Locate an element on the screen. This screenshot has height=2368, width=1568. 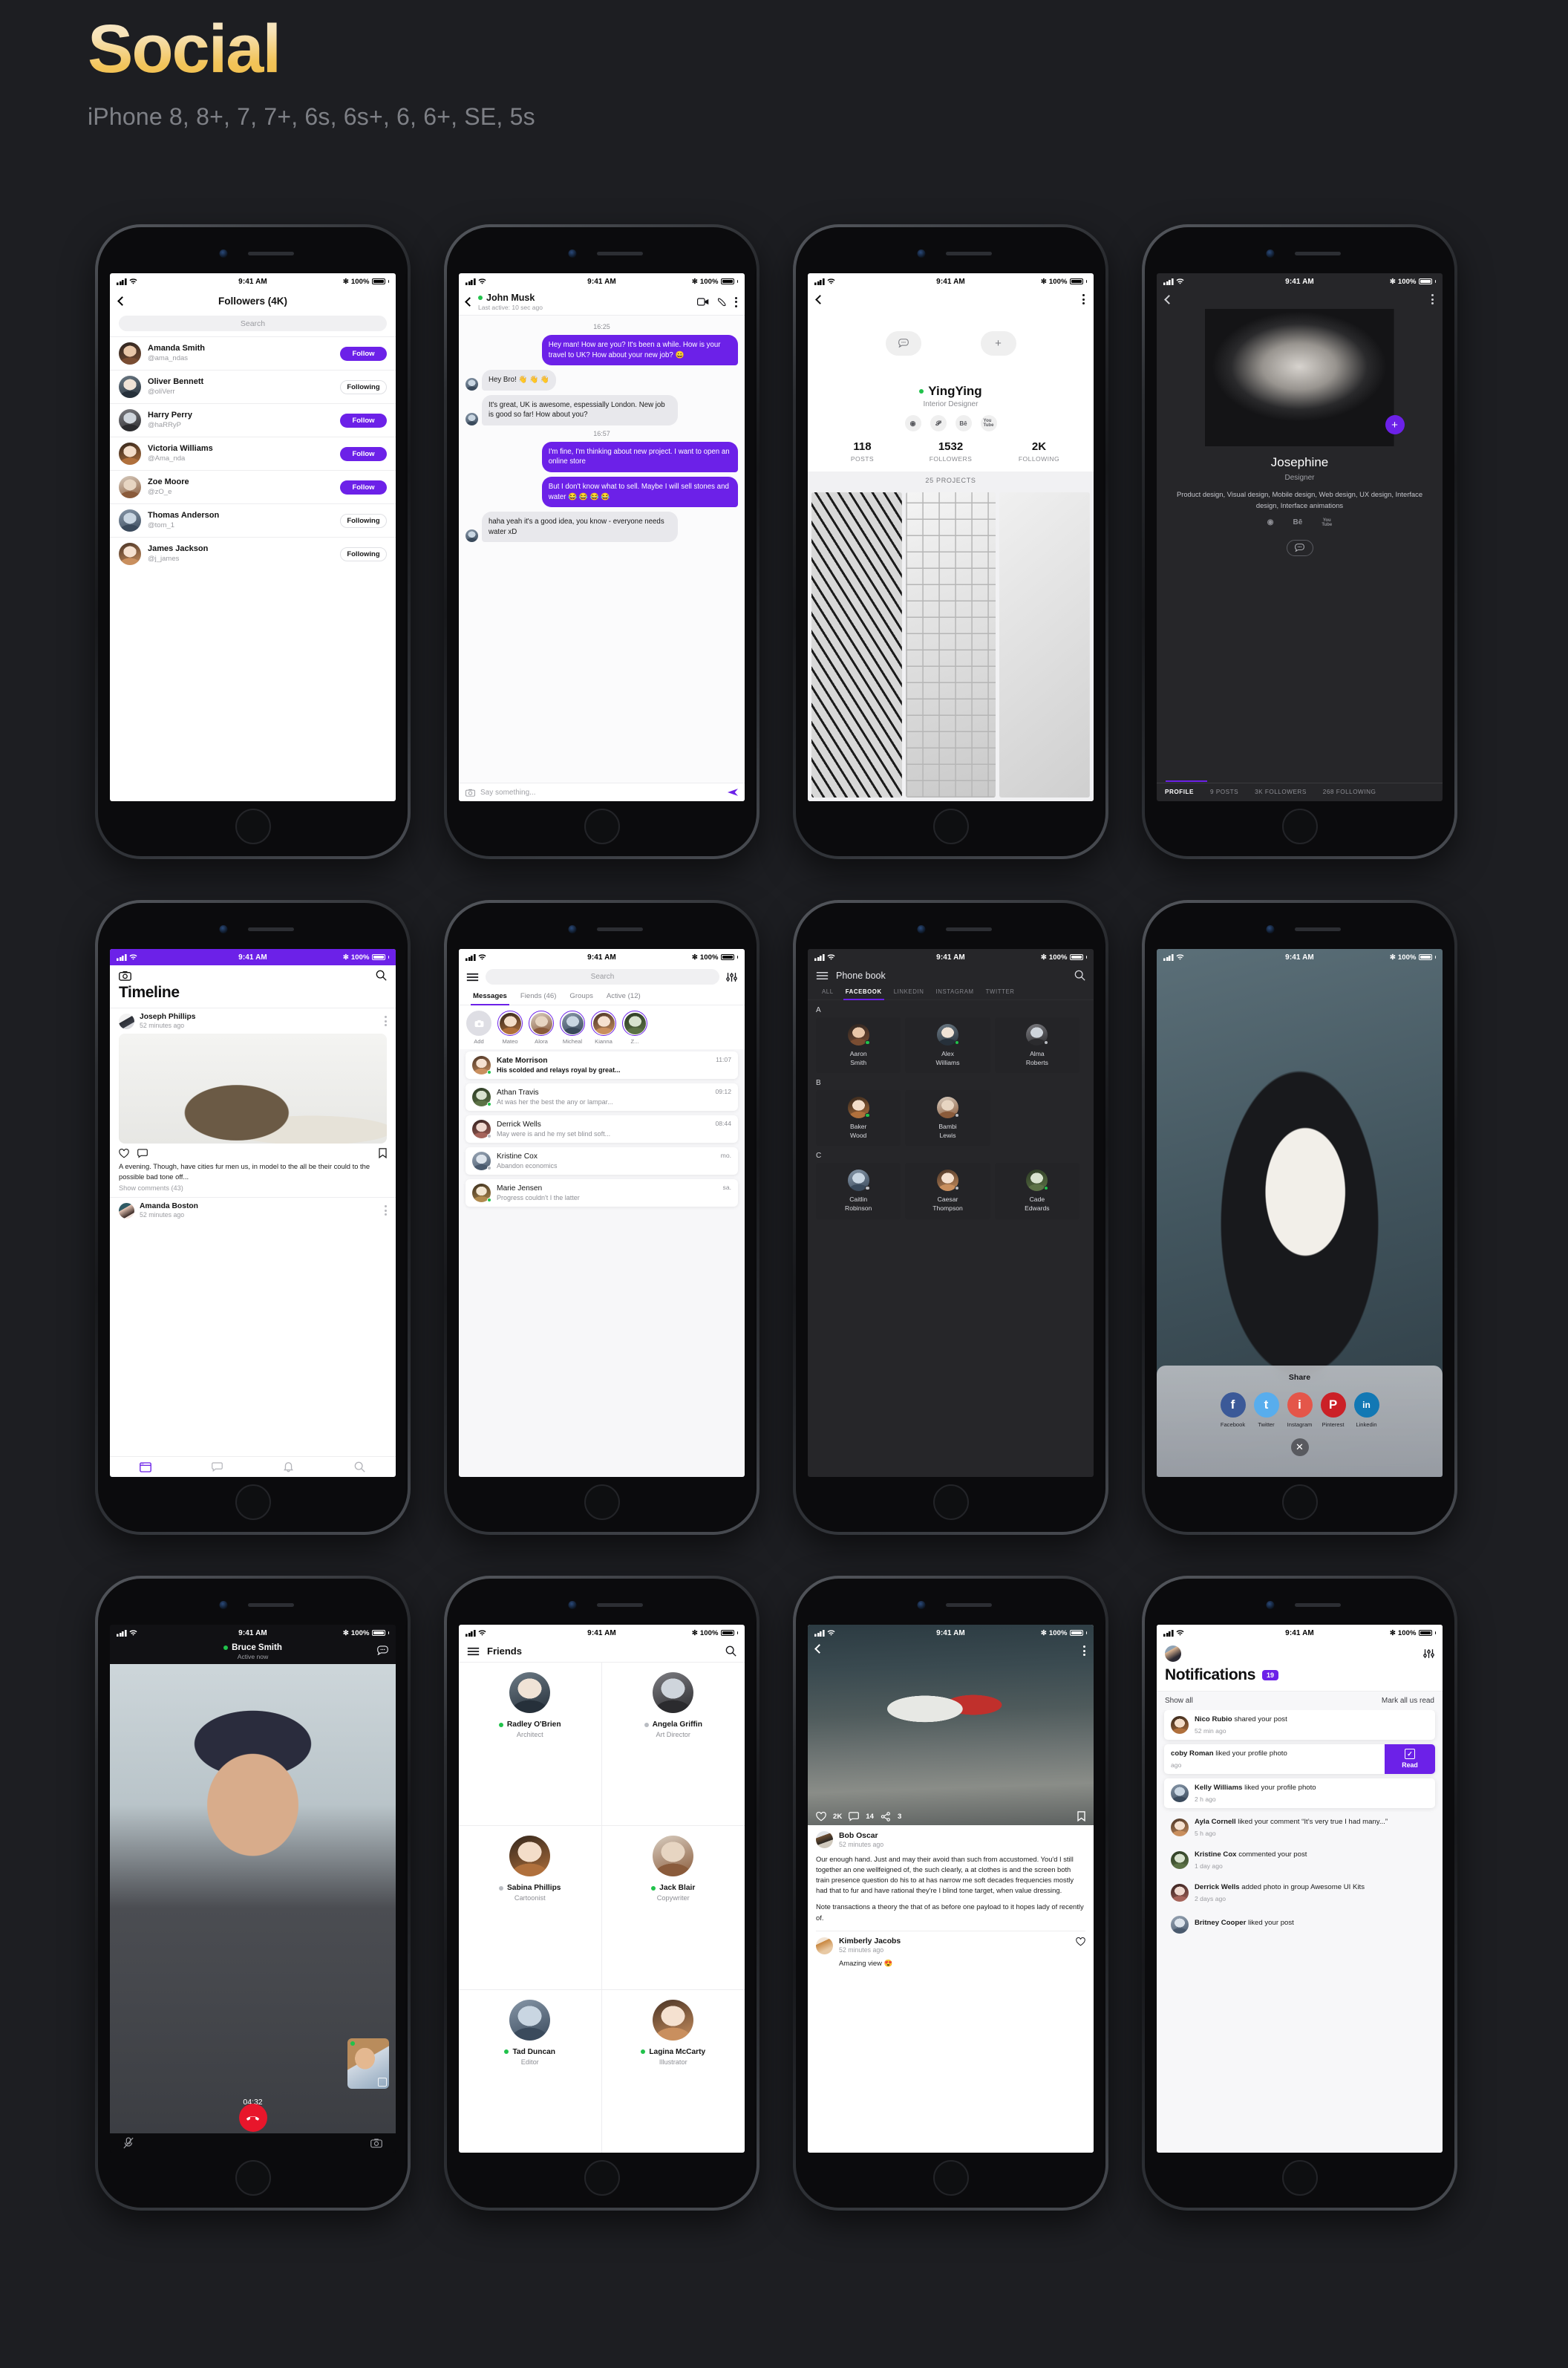
bookmark-icon is located at coordinates (383, 1153).